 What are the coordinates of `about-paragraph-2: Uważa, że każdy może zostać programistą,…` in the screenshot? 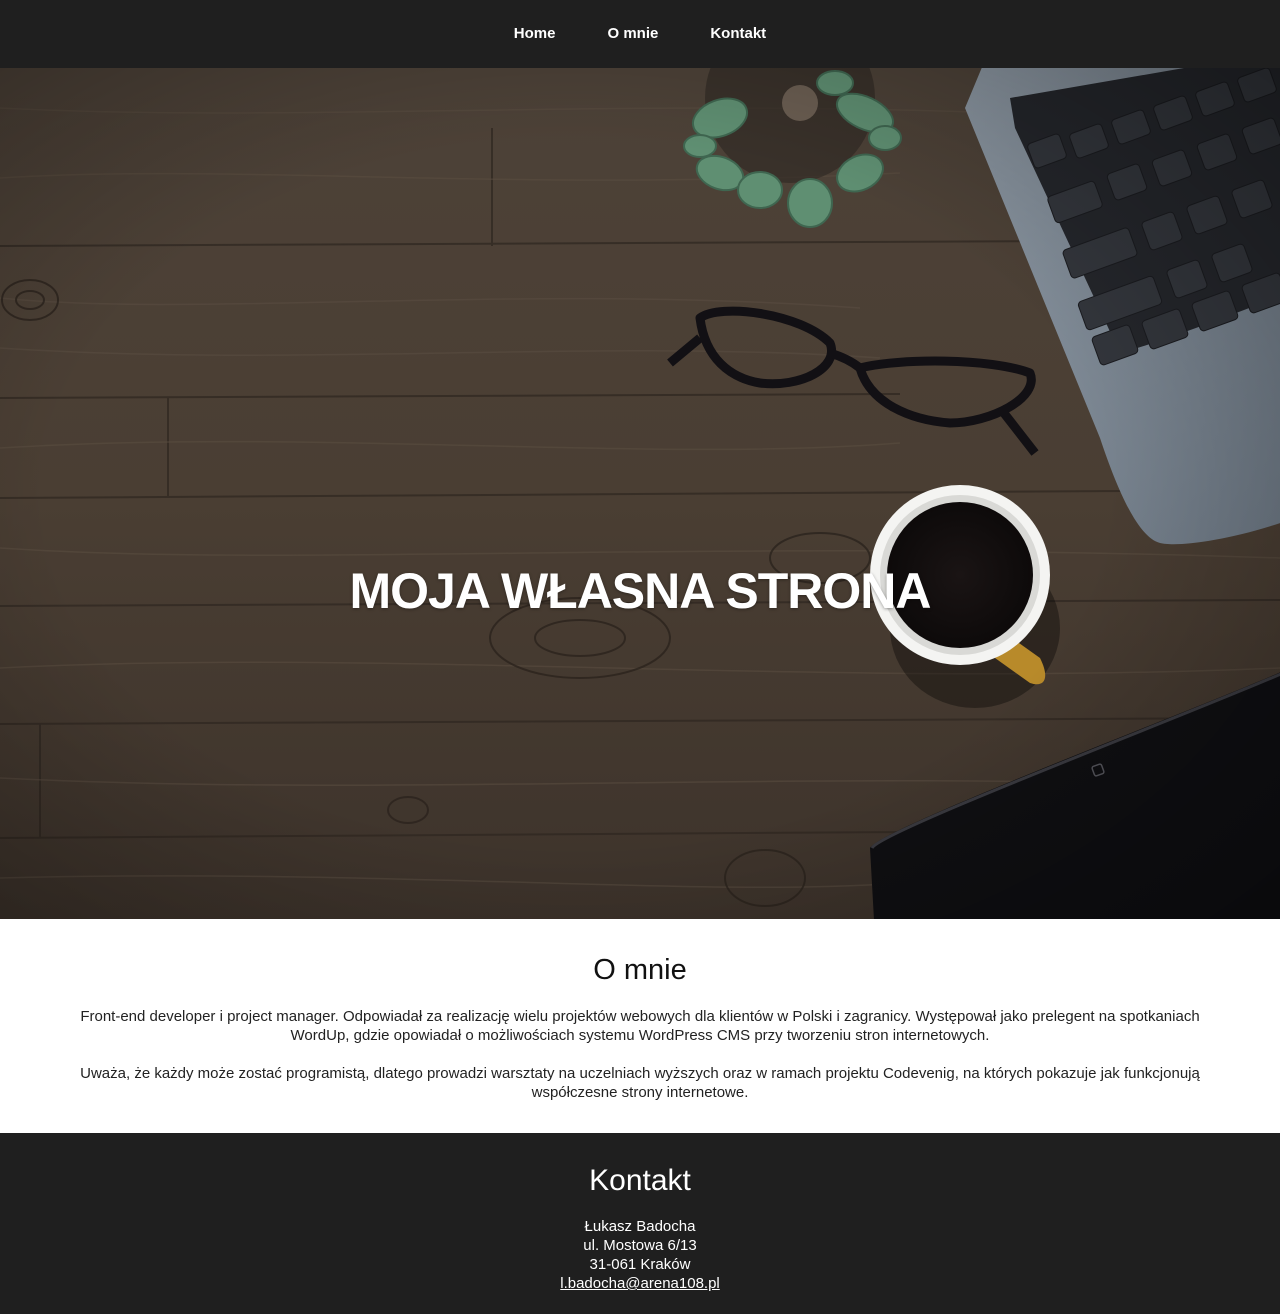 It's located at (640, 1083).